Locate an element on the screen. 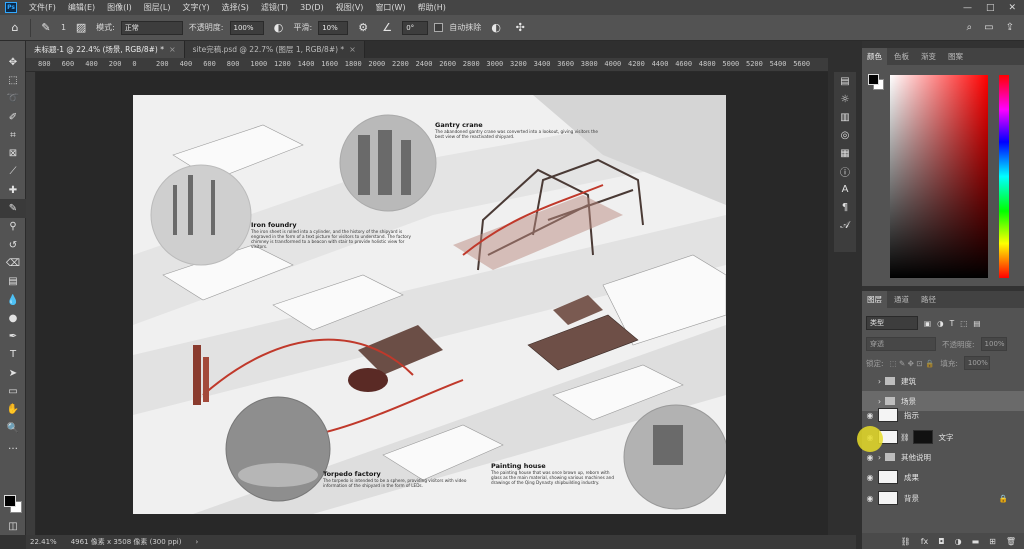  glyphs-icon: 𝒜 is located at coordinates (845, 225).